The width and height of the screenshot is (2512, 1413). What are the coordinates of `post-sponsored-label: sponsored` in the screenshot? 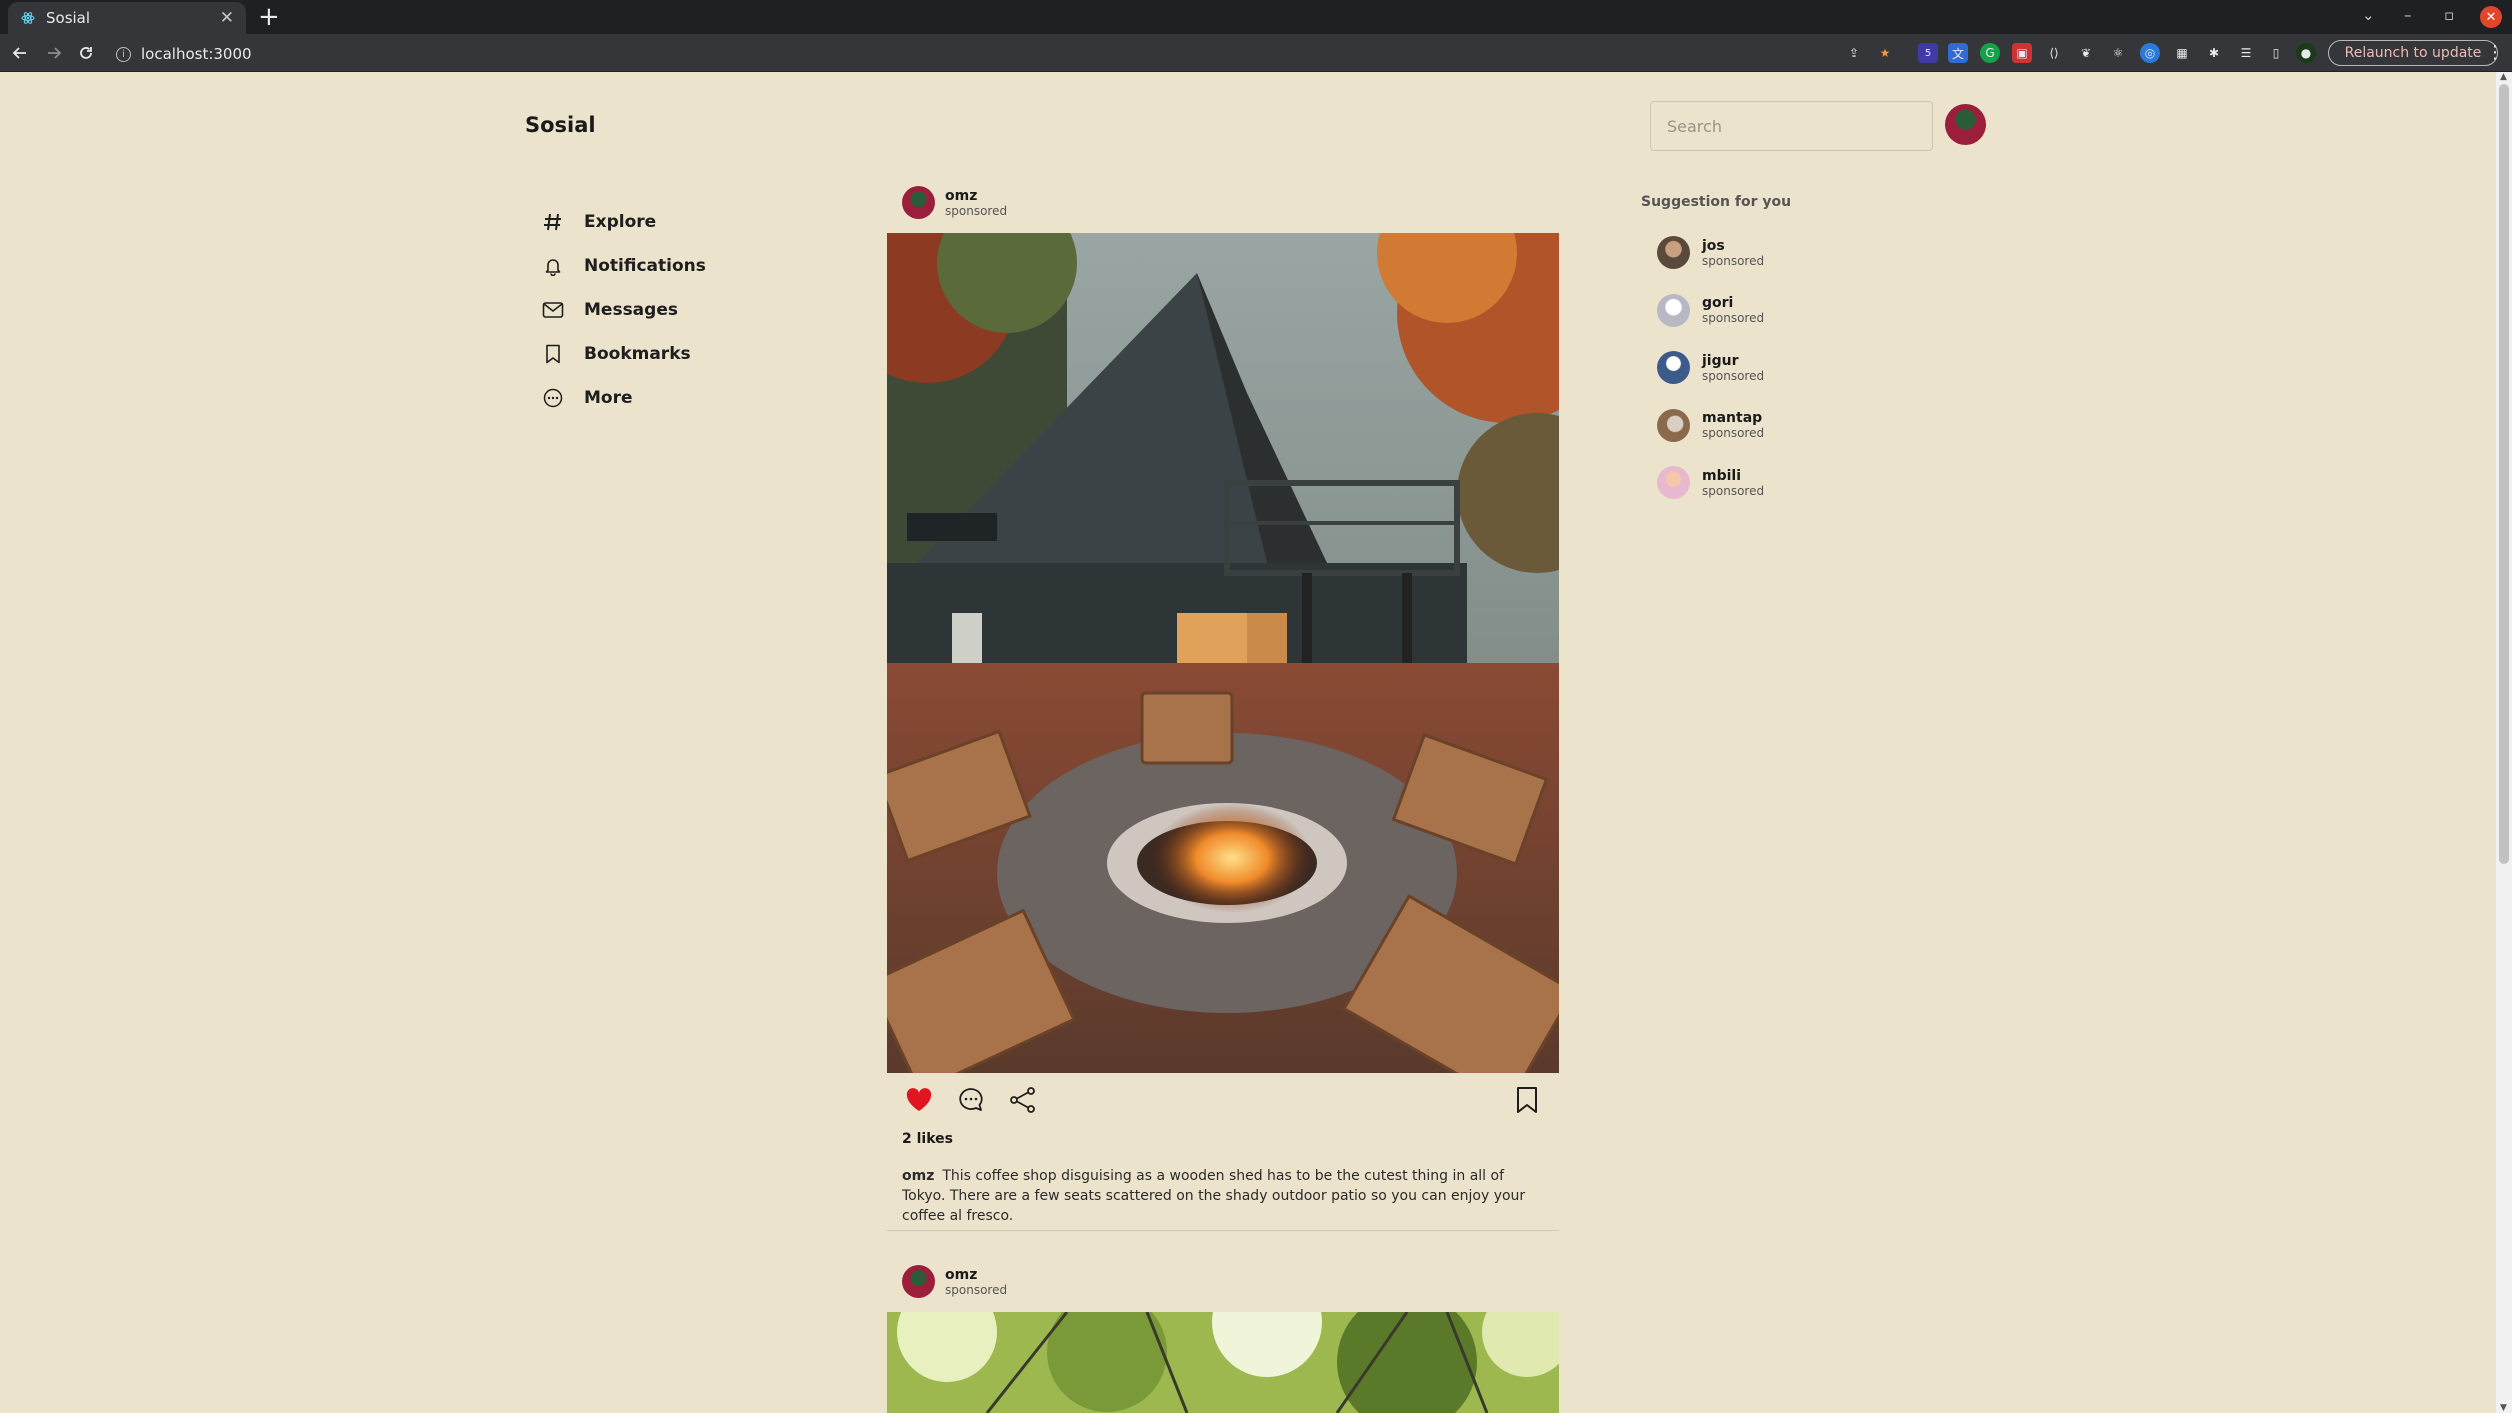 It's located at (976, 210).